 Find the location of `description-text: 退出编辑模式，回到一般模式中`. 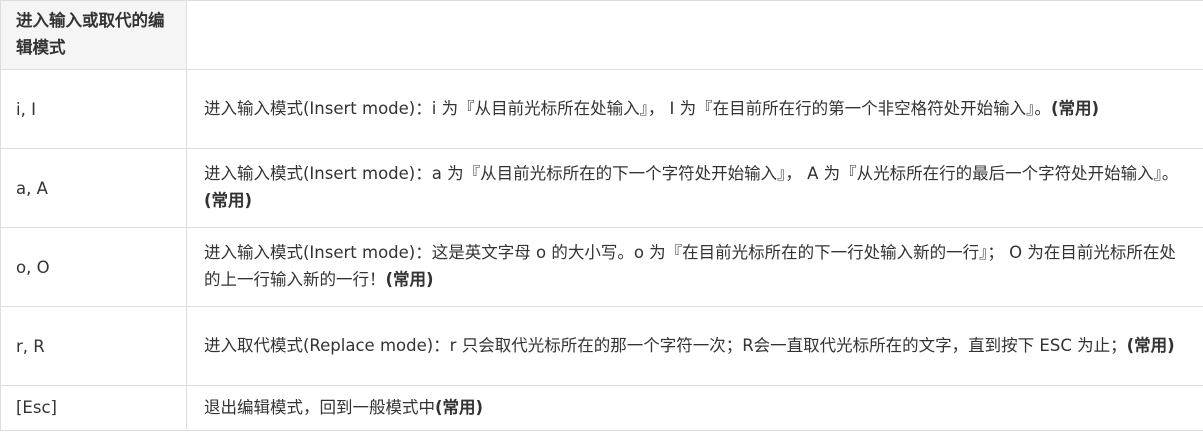

description-text: 退出编辑模式，回到一般模式中 is located at coordinates (319, 407).